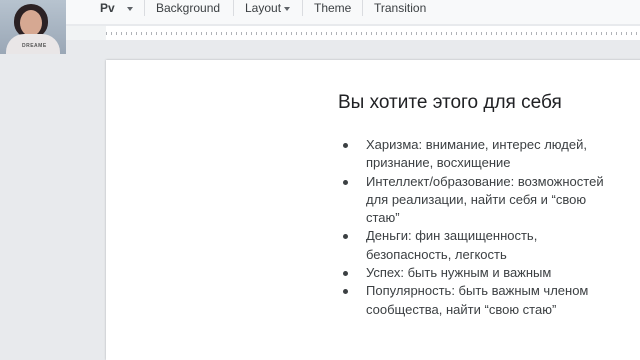 The width and height of the screenshot is (640, 360). I want to click on list-item: Успех: быть нужным и важным, so click(475, 273).